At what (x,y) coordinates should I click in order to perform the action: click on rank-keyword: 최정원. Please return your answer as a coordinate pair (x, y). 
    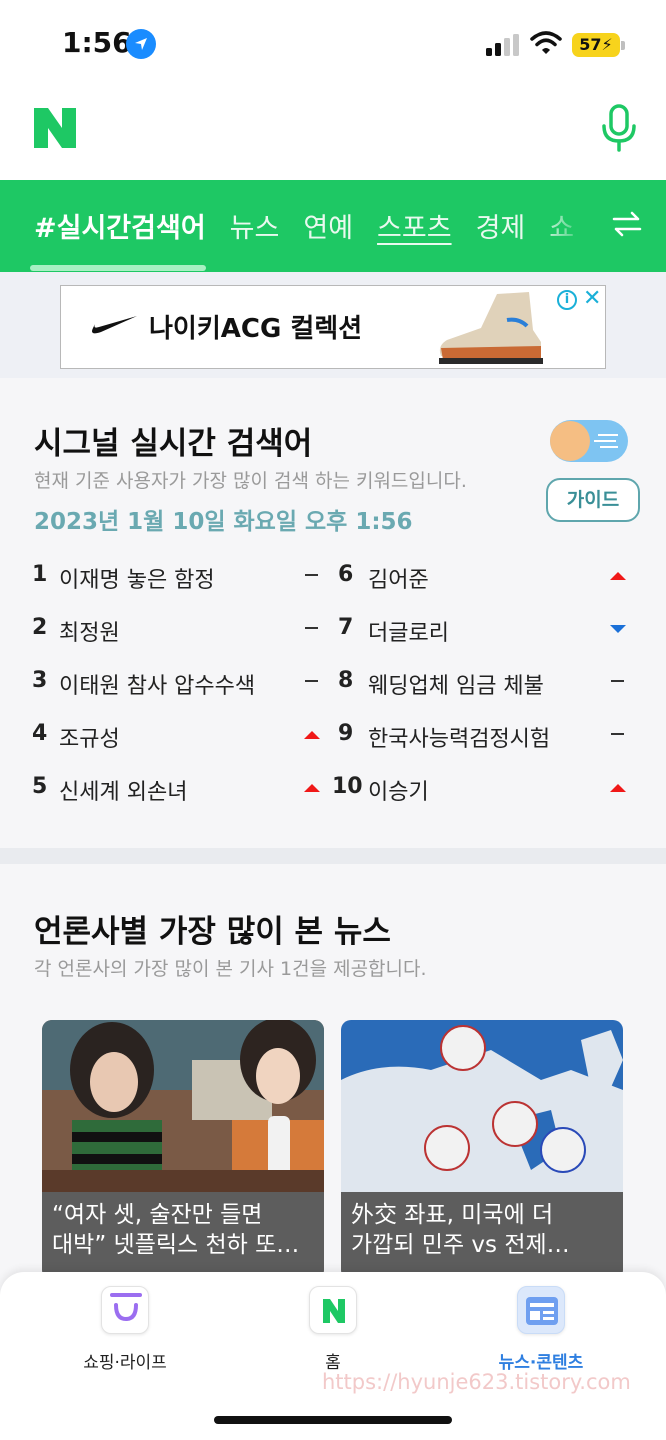
    Looking at the image, I should click on (89, 633).